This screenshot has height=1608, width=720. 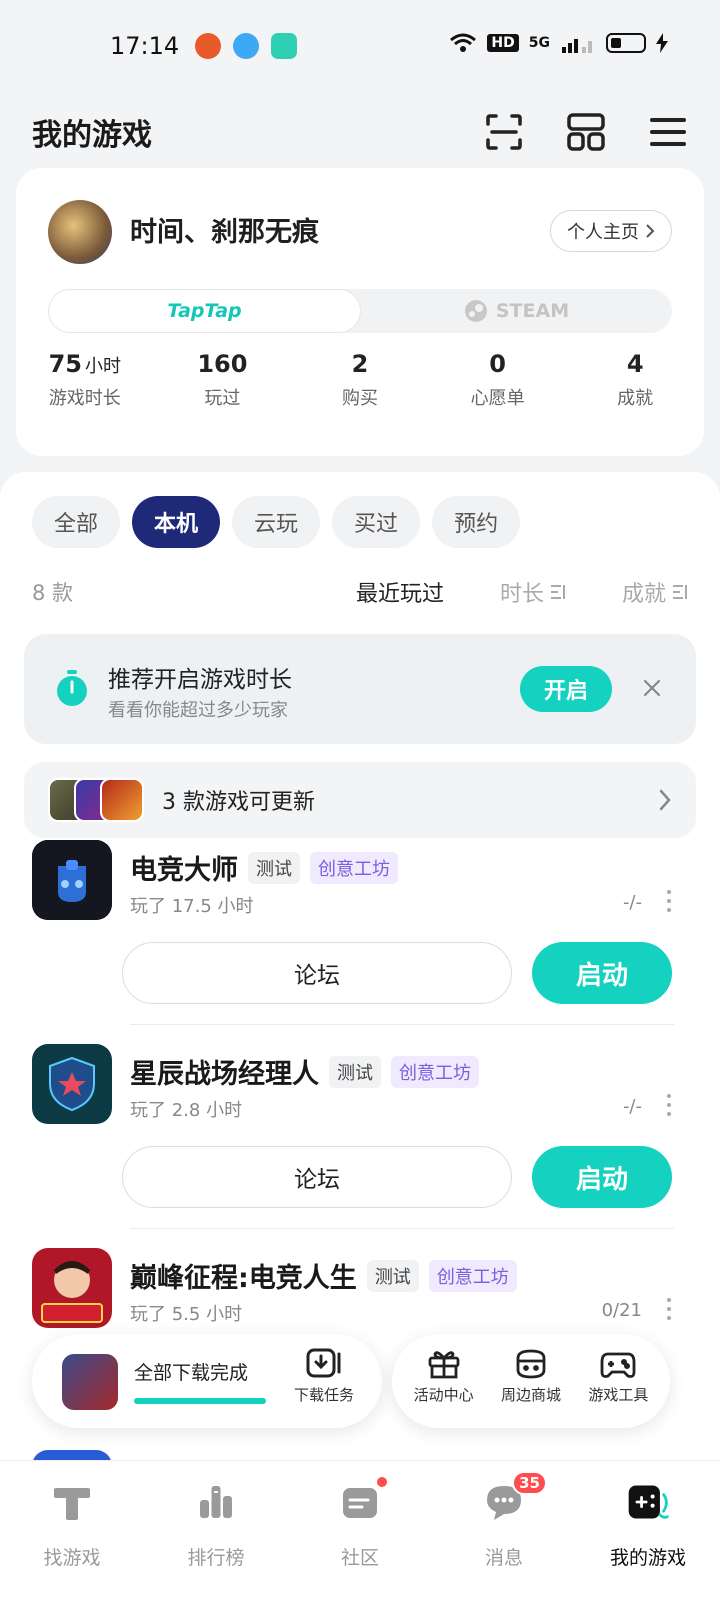 What do you see at coordinates (284, 46) in the screenshot?
I see `chat-app-icon` at bounding box center [284, 46].